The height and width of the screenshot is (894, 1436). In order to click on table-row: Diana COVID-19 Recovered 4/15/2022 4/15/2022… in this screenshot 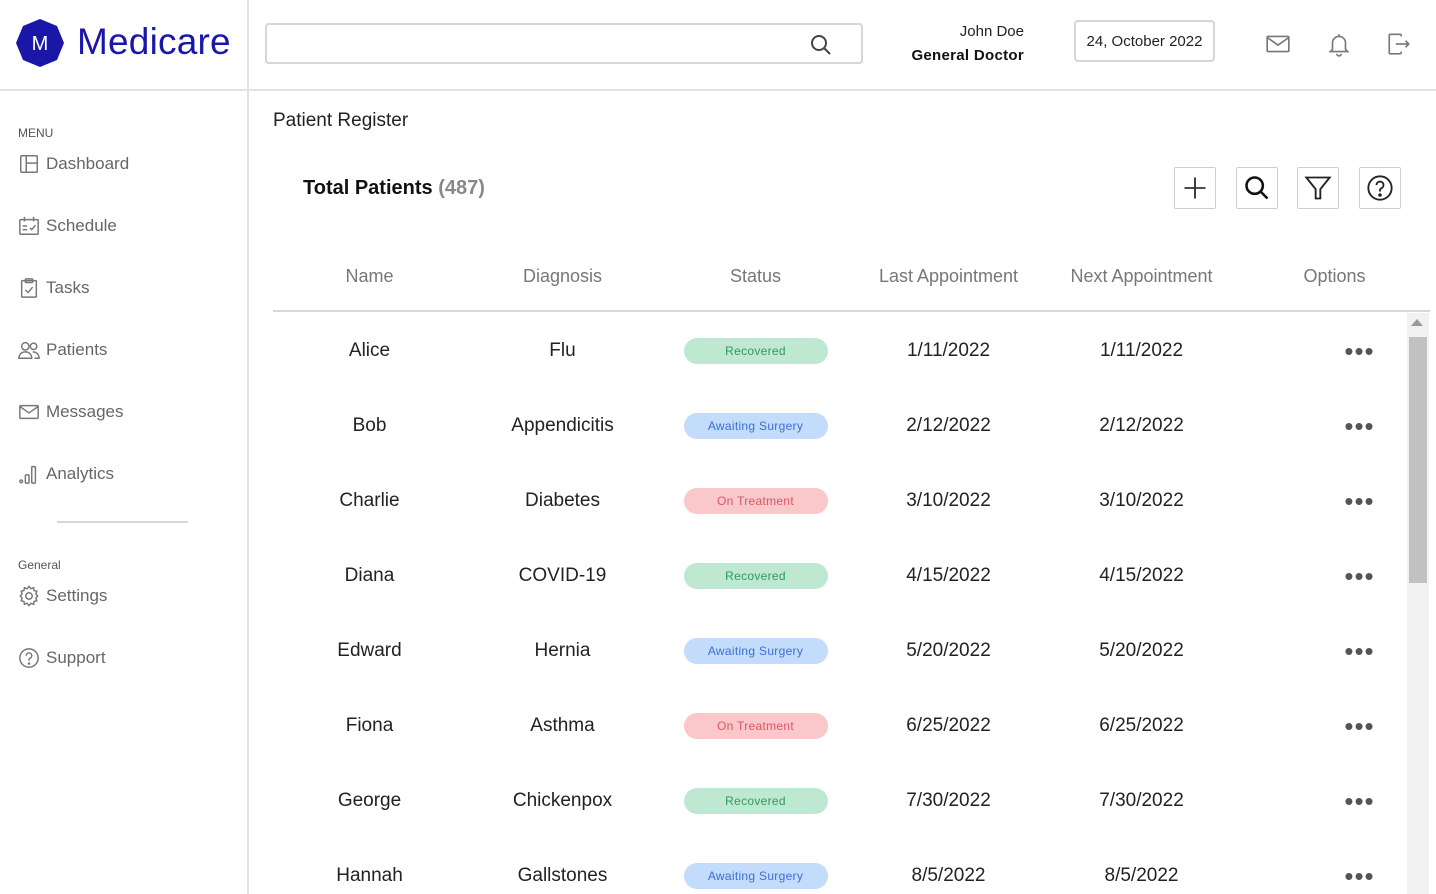, I will do `click(839, 575)`.